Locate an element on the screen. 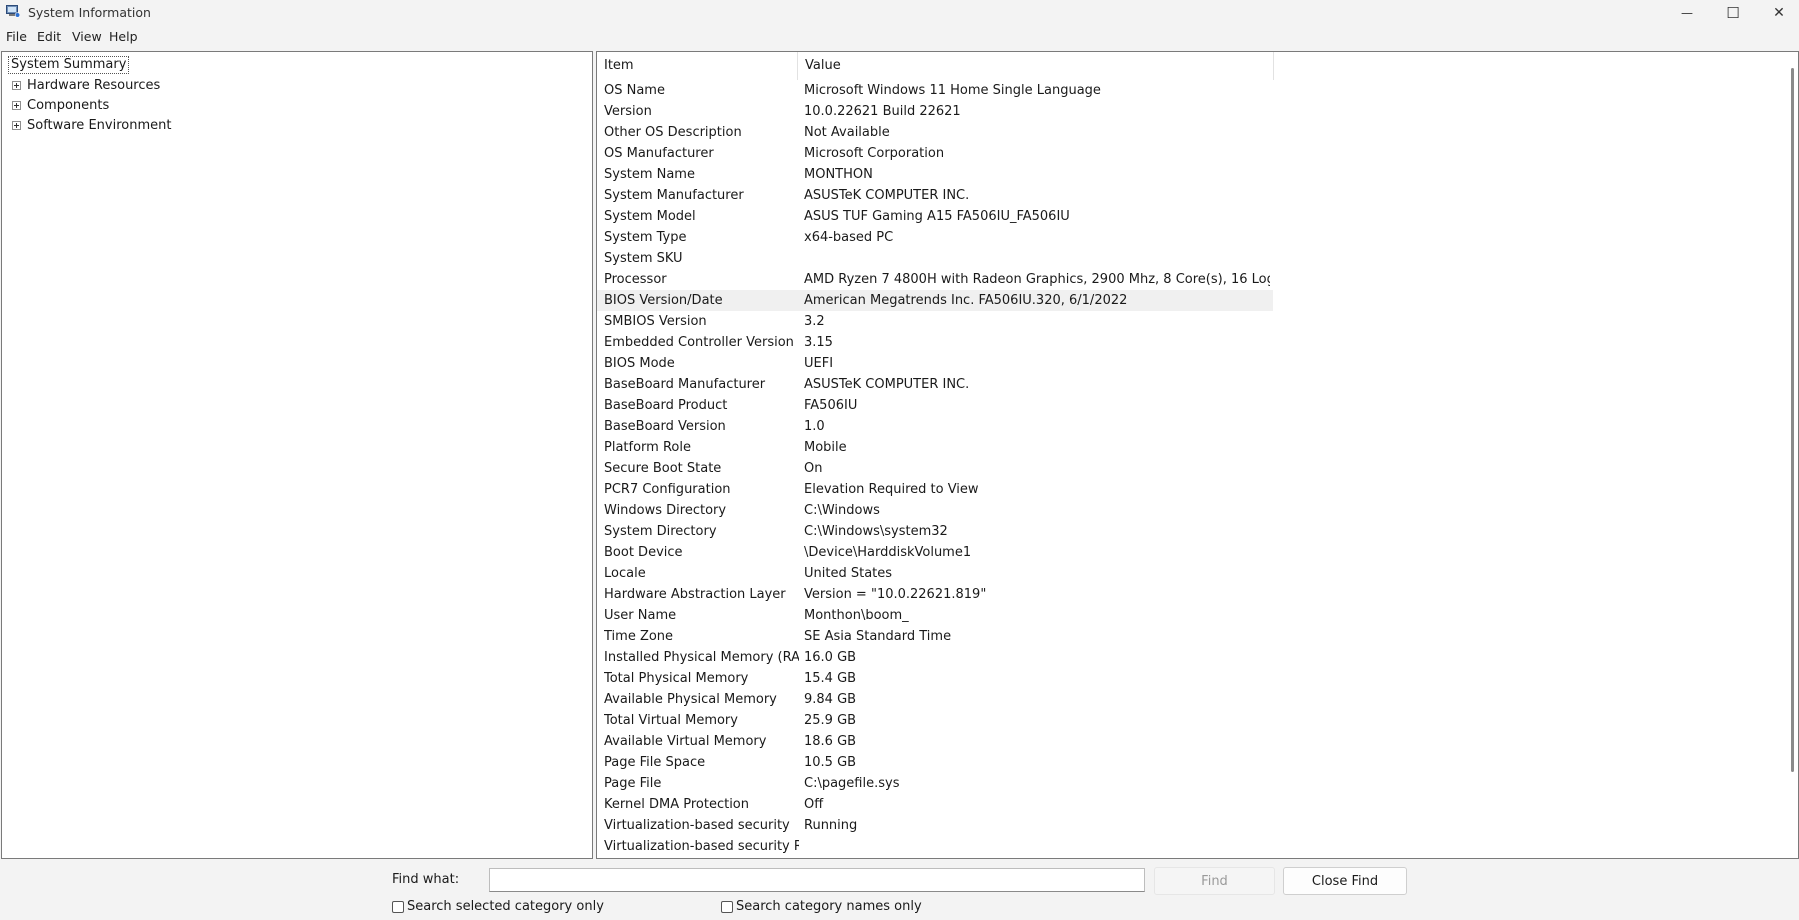 This screenshot has height=920, width=1799. row-item: Version is located at coordinates (628, 111).